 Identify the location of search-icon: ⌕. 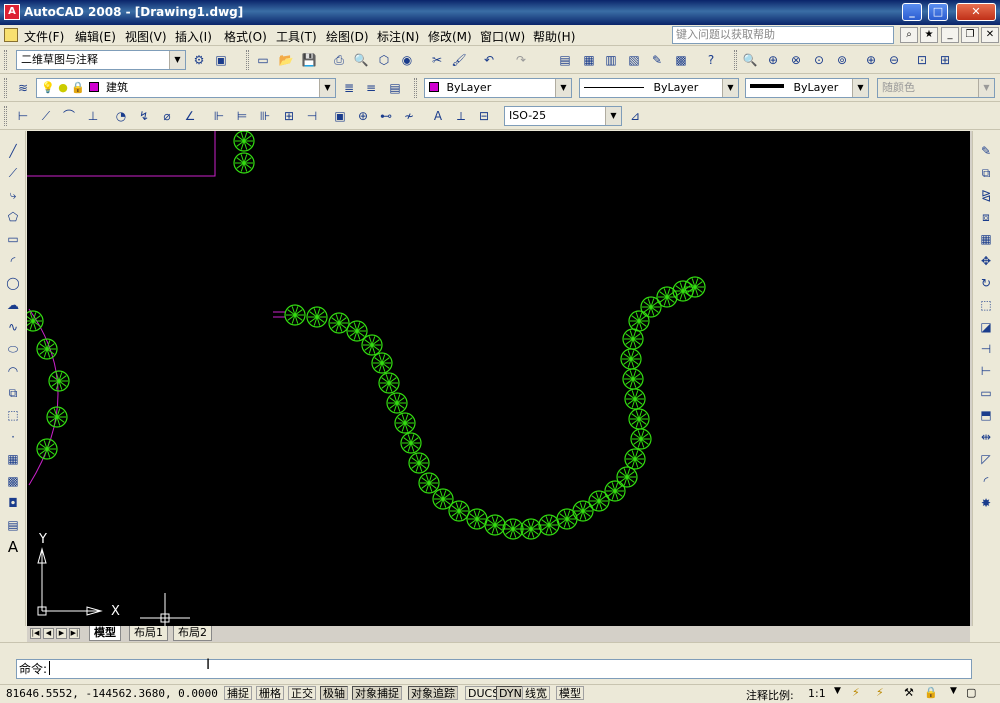
(909, 35).